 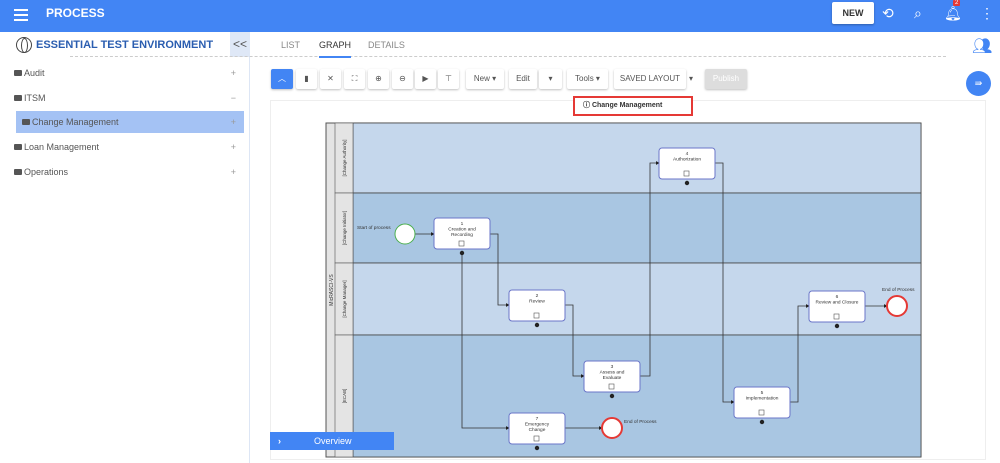 What do you see at coordinates (332, 290) in the screenshot?
I see `pool-label: MicRASCI-VS` at bounding box center [332, 290].